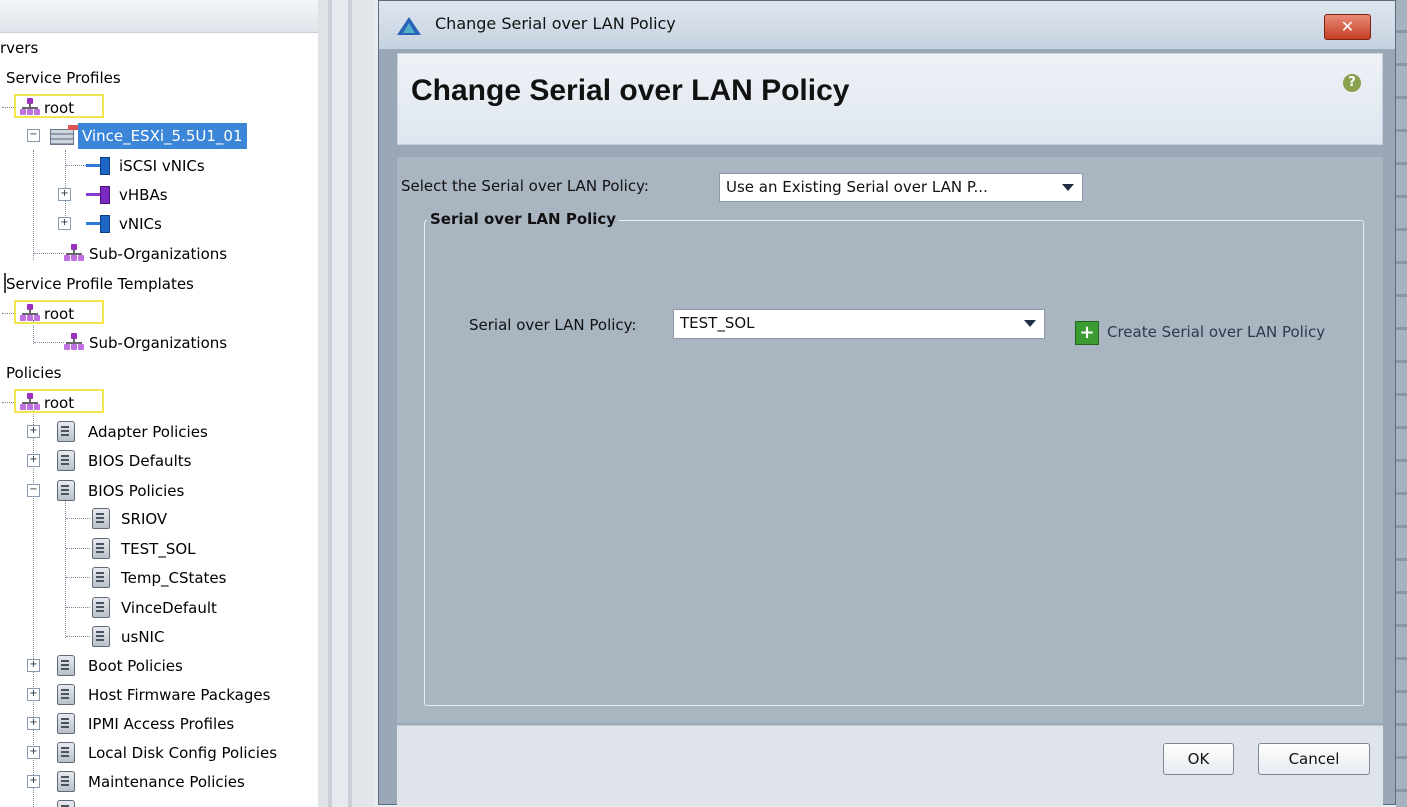  What do you see at coordinates (1347, 27) in the screenshot?
I see `close-button: ✕` at bounding box center [1347, 27].